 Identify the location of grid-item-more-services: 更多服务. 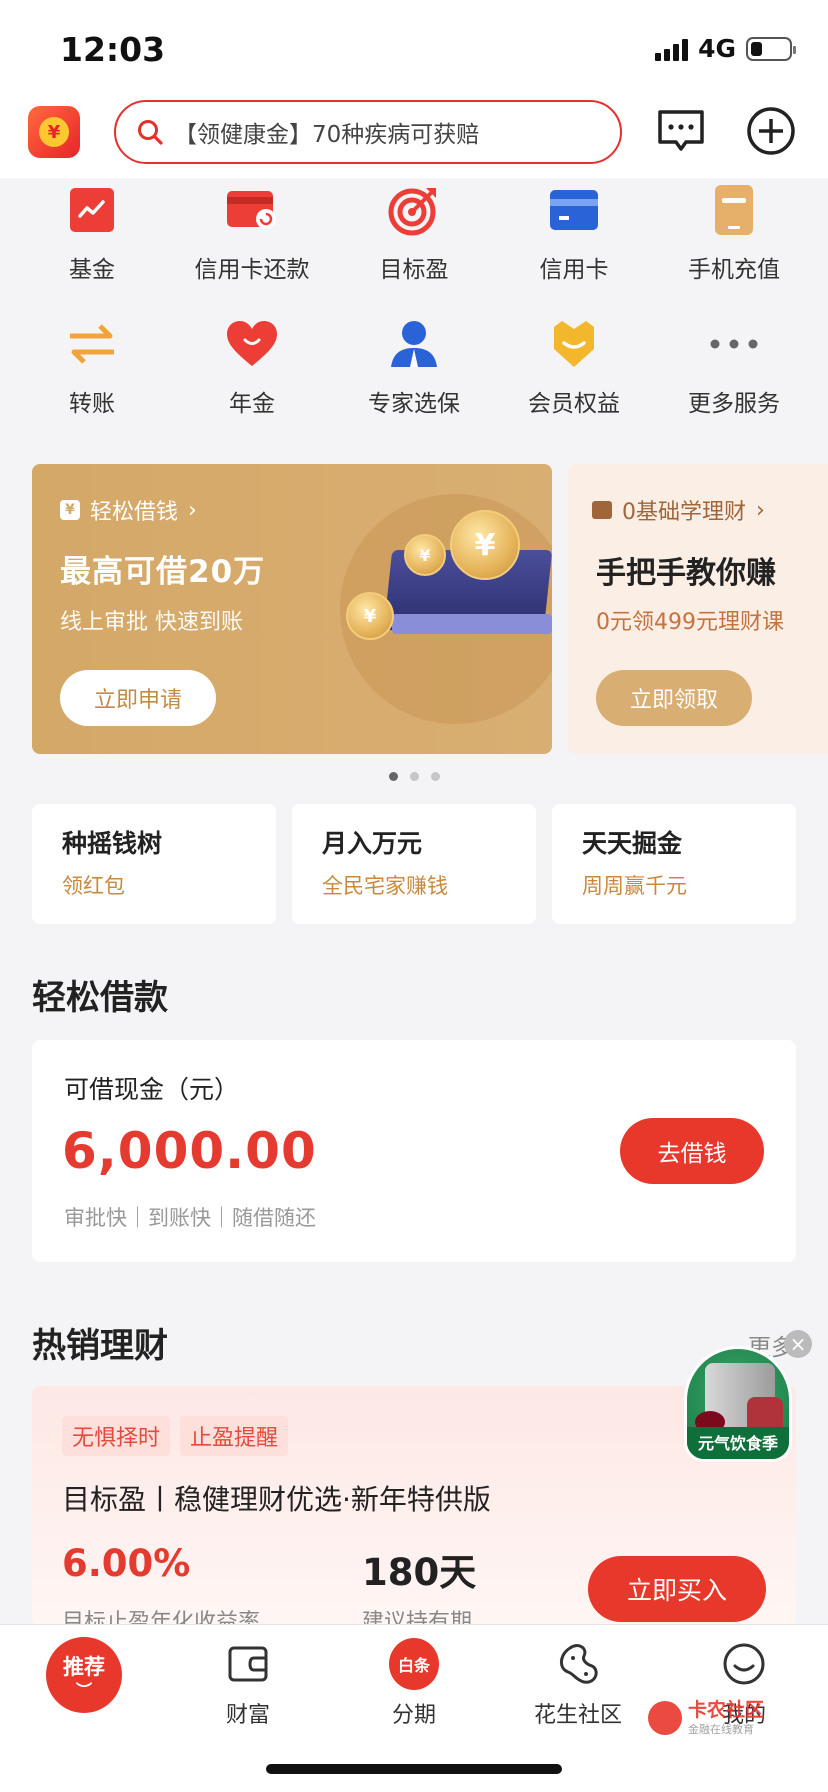
(734, 378).